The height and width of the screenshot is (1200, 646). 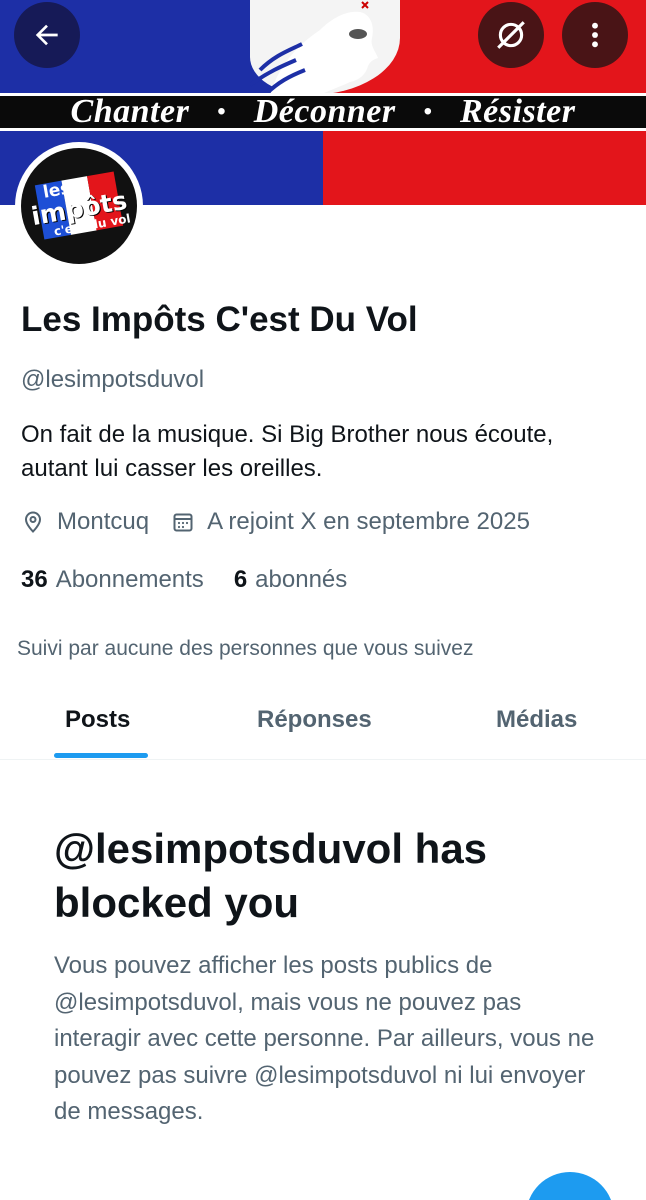 I want to click on blocked-title: @lesimpotsduvol has blocked you, so click(x=271, y=875).